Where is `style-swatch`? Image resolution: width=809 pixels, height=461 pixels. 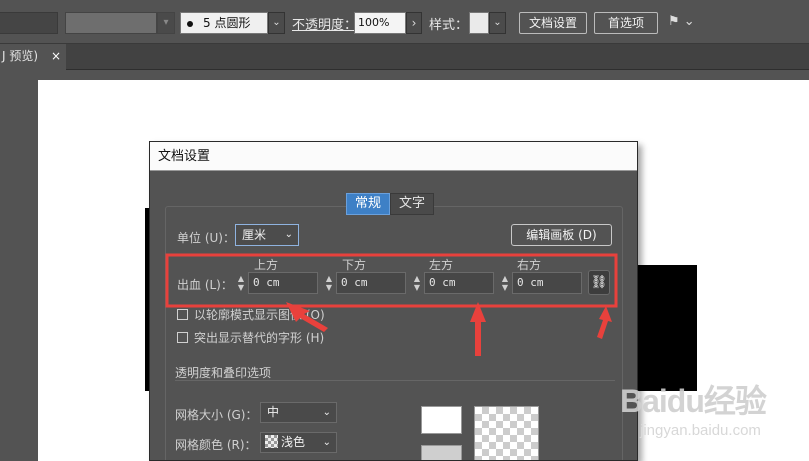 style-swatch is located at coordinates (479, 23).